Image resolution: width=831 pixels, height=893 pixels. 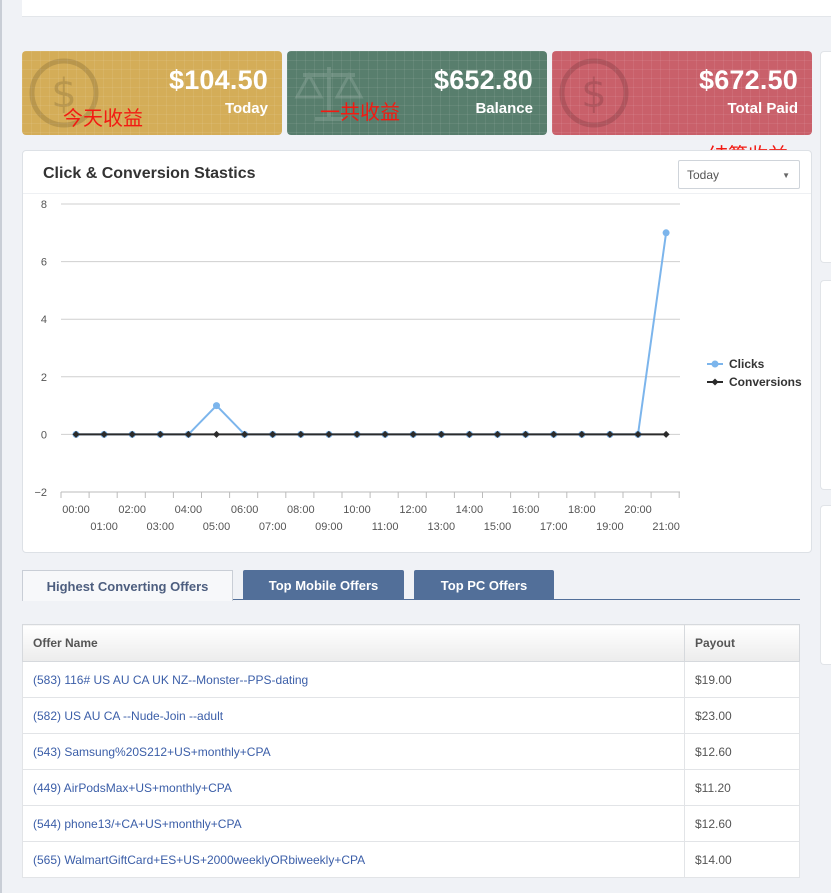 What do you see at coordinates (353, 715) in the screenshot?
I see `offer-name-link: (582) US AU CA --Nude-Join --adult` at bounding box center [353, 715].